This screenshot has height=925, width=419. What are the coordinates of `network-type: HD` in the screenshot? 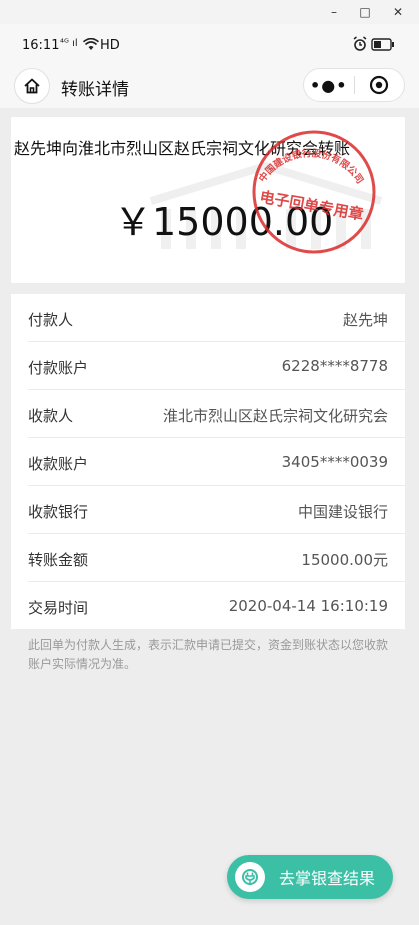 It's located at (110, 45).